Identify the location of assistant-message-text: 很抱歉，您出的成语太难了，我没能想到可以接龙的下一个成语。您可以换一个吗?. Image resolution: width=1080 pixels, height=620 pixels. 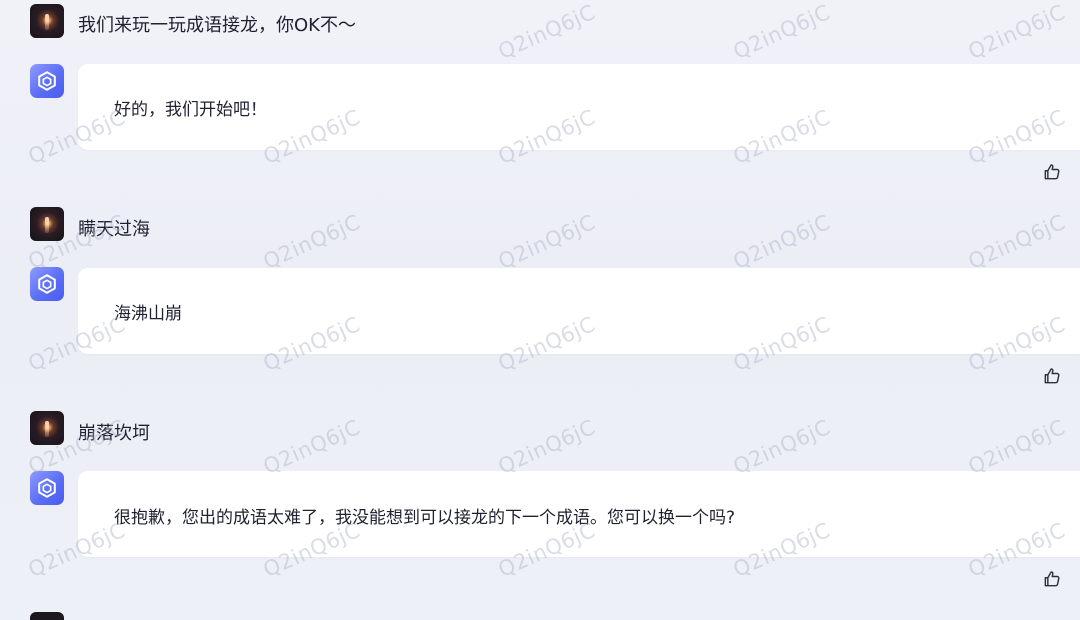
(425, 518).